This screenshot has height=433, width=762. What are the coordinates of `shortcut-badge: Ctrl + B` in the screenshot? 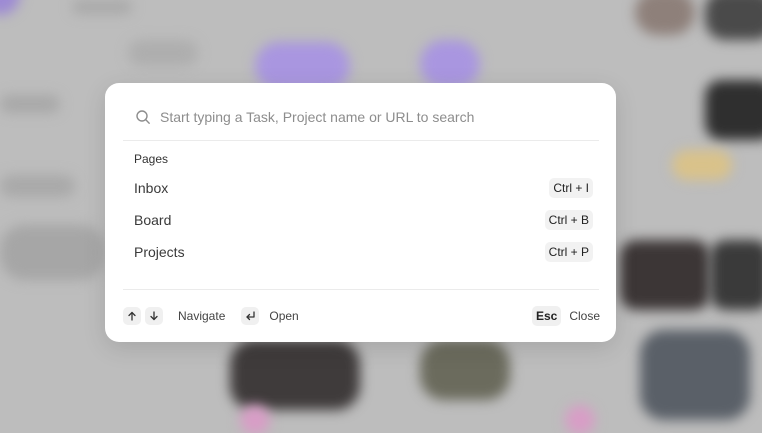 It's located at (568, 220).